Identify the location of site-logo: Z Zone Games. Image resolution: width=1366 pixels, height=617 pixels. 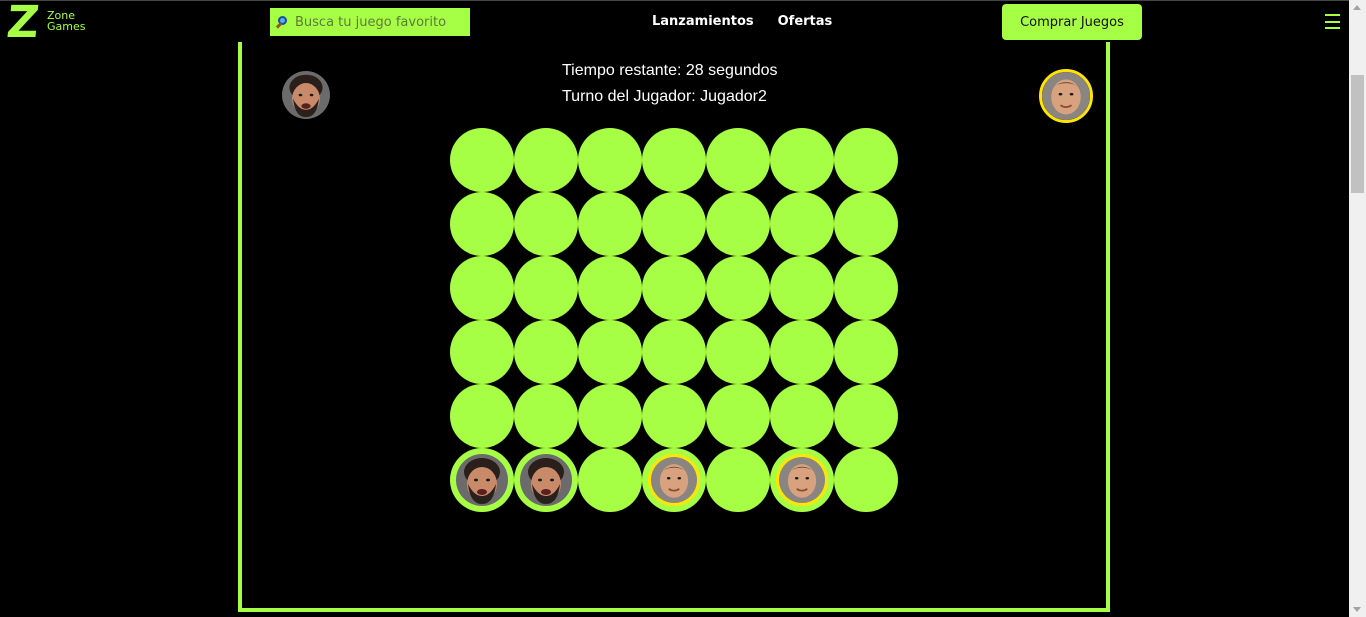
(50, 24).